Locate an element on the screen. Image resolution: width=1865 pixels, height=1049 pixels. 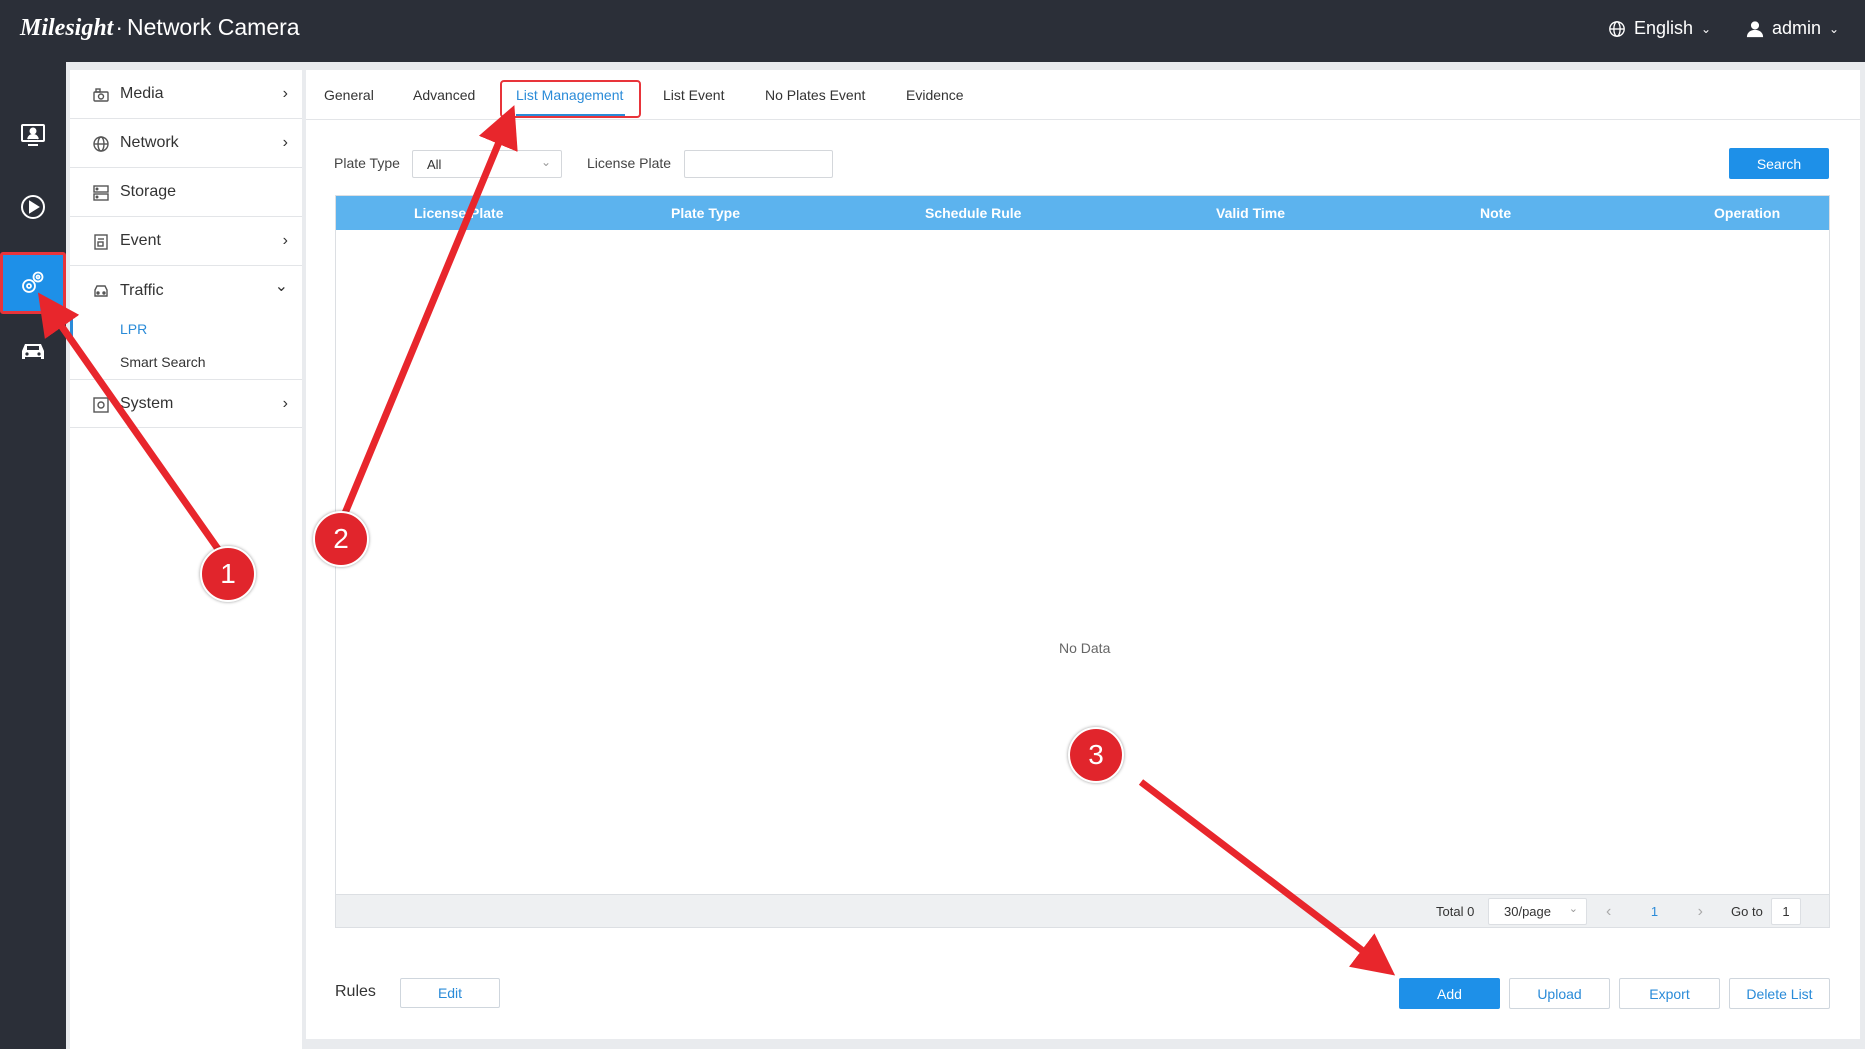
goto-label: Go to is located at coordinates (1747, 911).